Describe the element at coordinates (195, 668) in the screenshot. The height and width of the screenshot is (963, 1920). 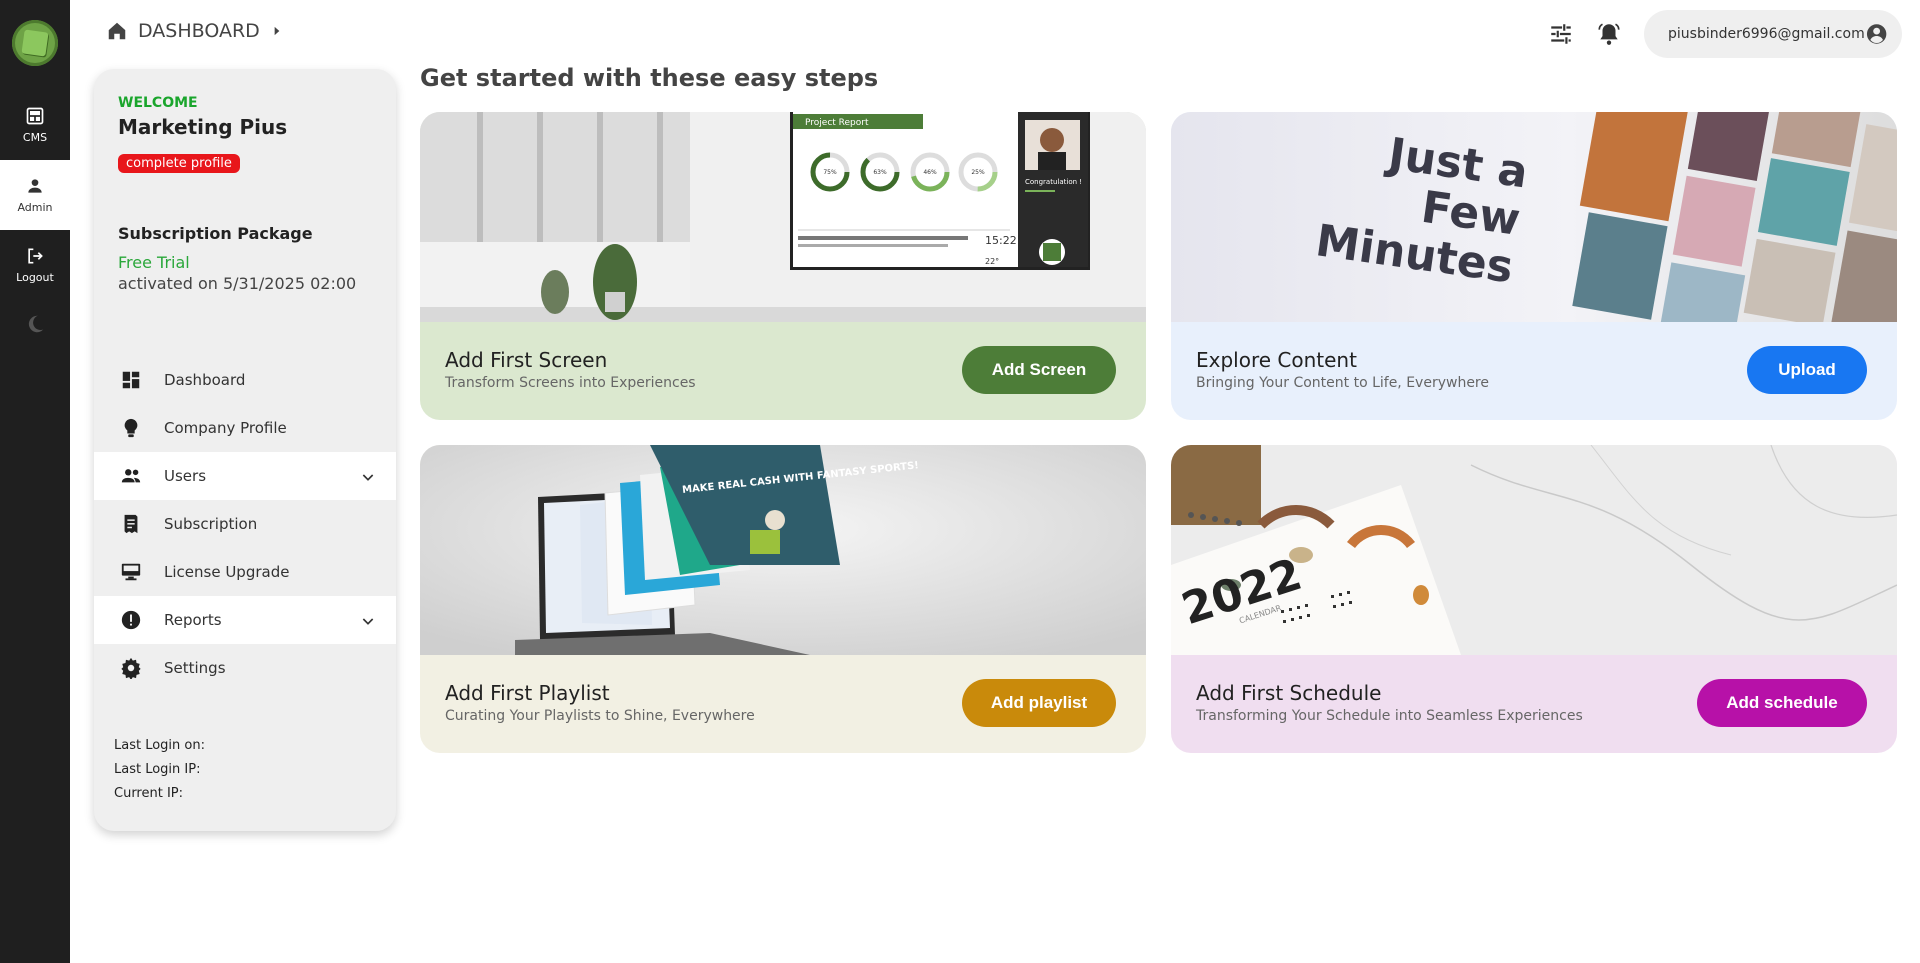
I see `menu-item-label: Settings` at that location.